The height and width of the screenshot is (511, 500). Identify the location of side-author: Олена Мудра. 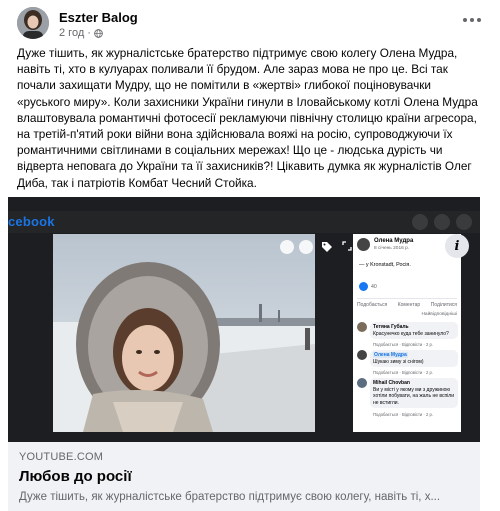
(393, 241).